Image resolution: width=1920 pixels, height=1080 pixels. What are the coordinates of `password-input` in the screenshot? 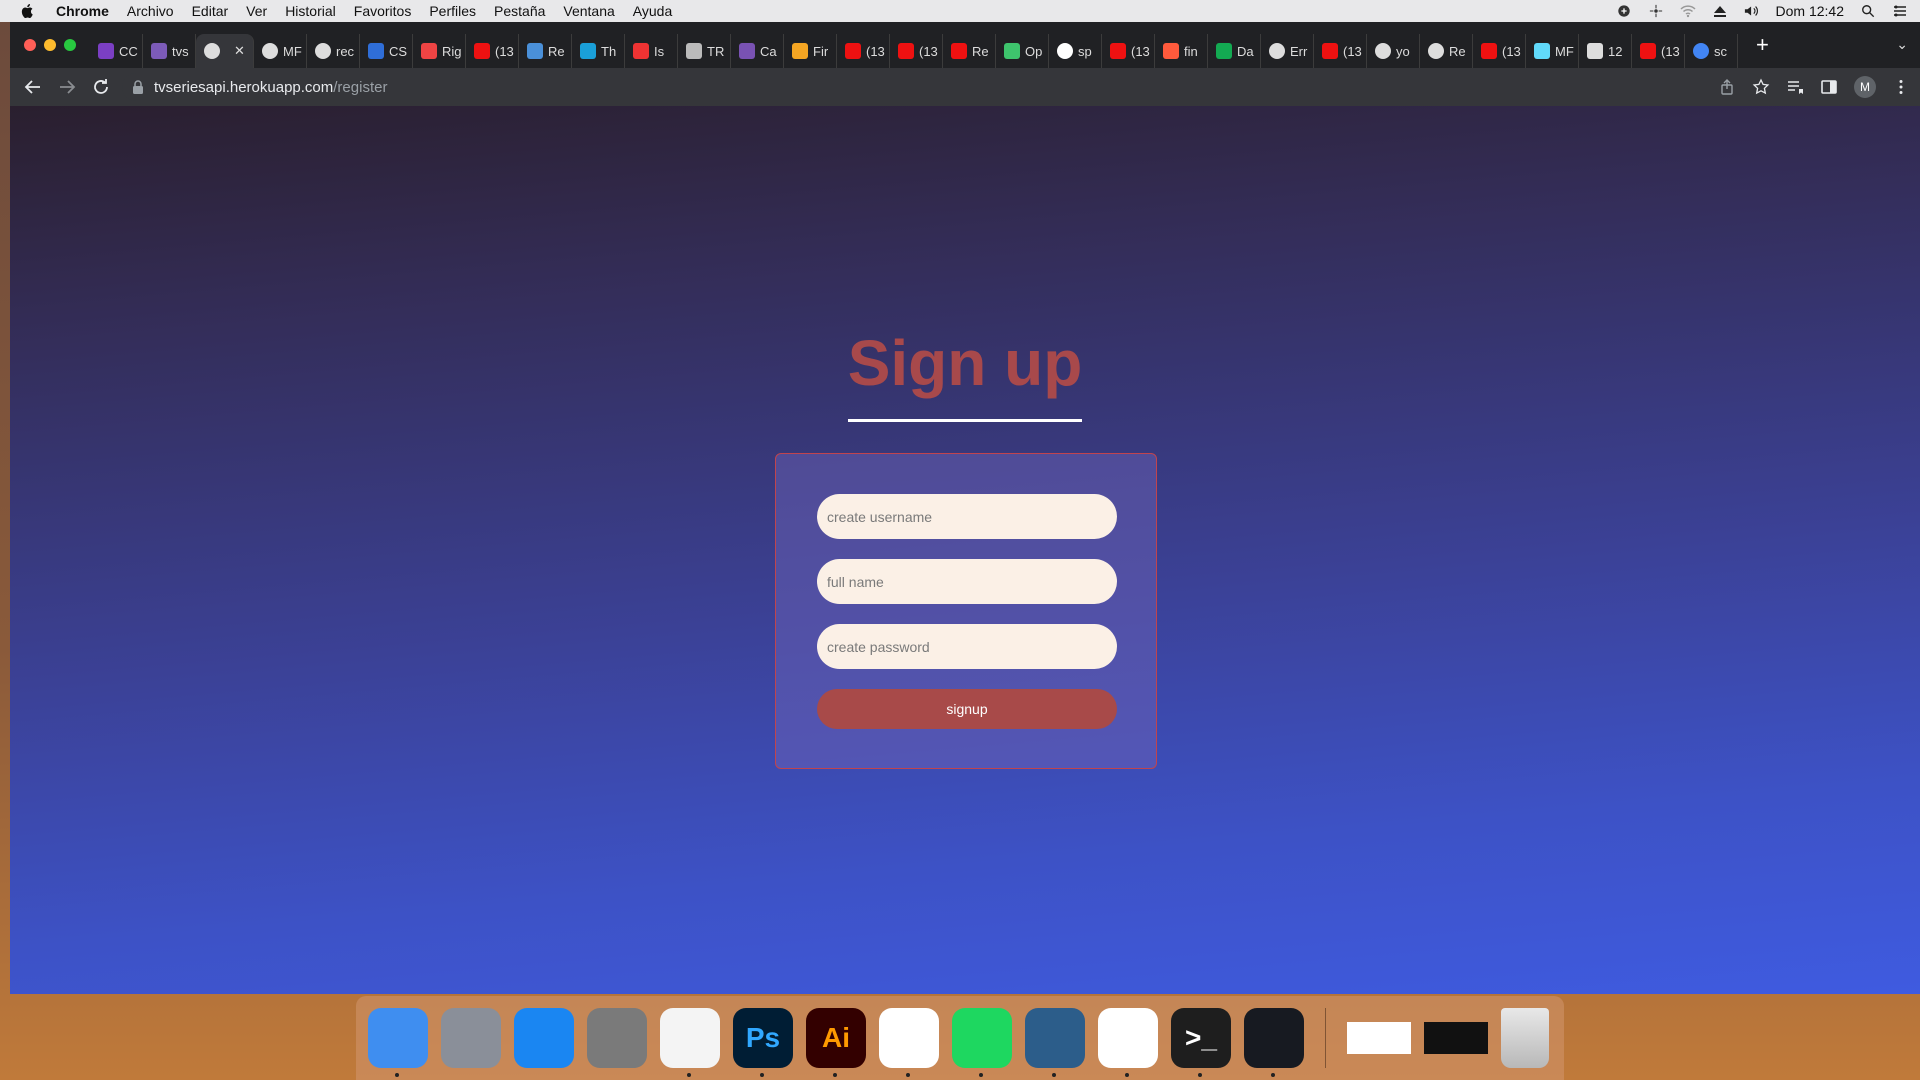 It's located at (967, 646).